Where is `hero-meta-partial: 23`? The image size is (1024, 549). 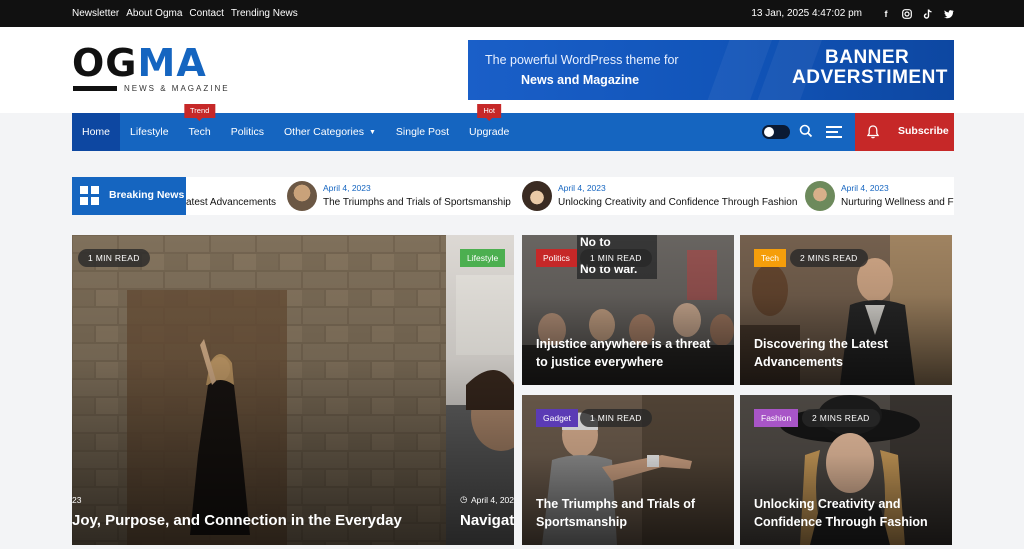
hero-meta-partial: 23 is located at coordinates (77, 500).